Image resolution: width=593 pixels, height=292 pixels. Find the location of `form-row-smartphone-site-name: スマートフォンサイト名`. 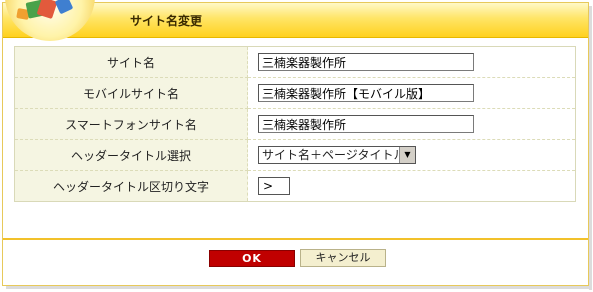

form-row-smartphone-site-name: スマートフォンサイト名 is located at coordinates (295, 124).